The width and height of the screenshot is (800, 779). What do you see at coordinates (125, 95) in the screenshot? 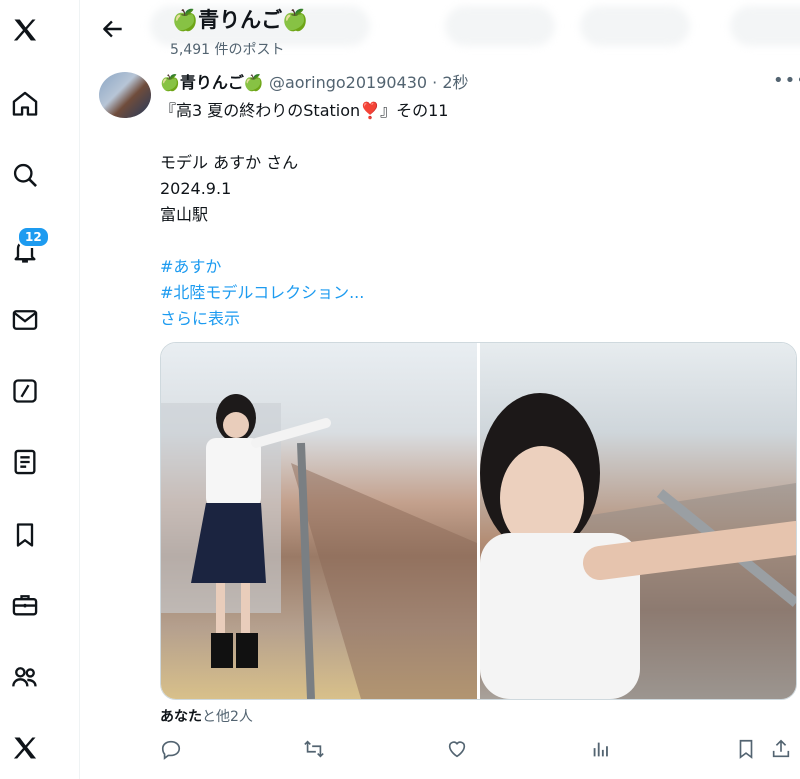
I see `avatar` at bounding box center [125, 95].